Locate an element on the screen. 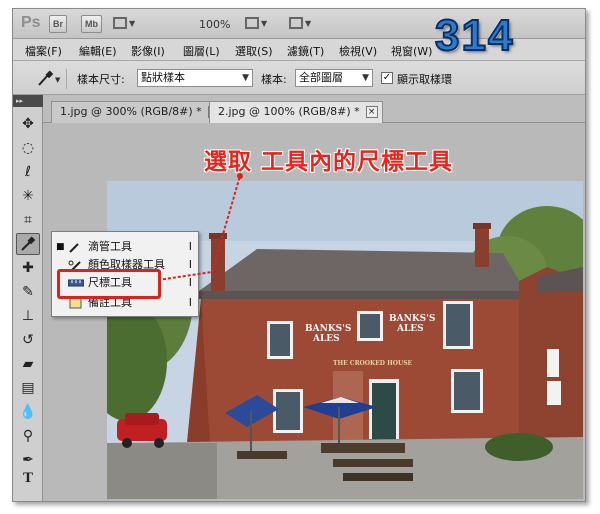  brush-tool: ✎ is located at coordinates (28, 292).